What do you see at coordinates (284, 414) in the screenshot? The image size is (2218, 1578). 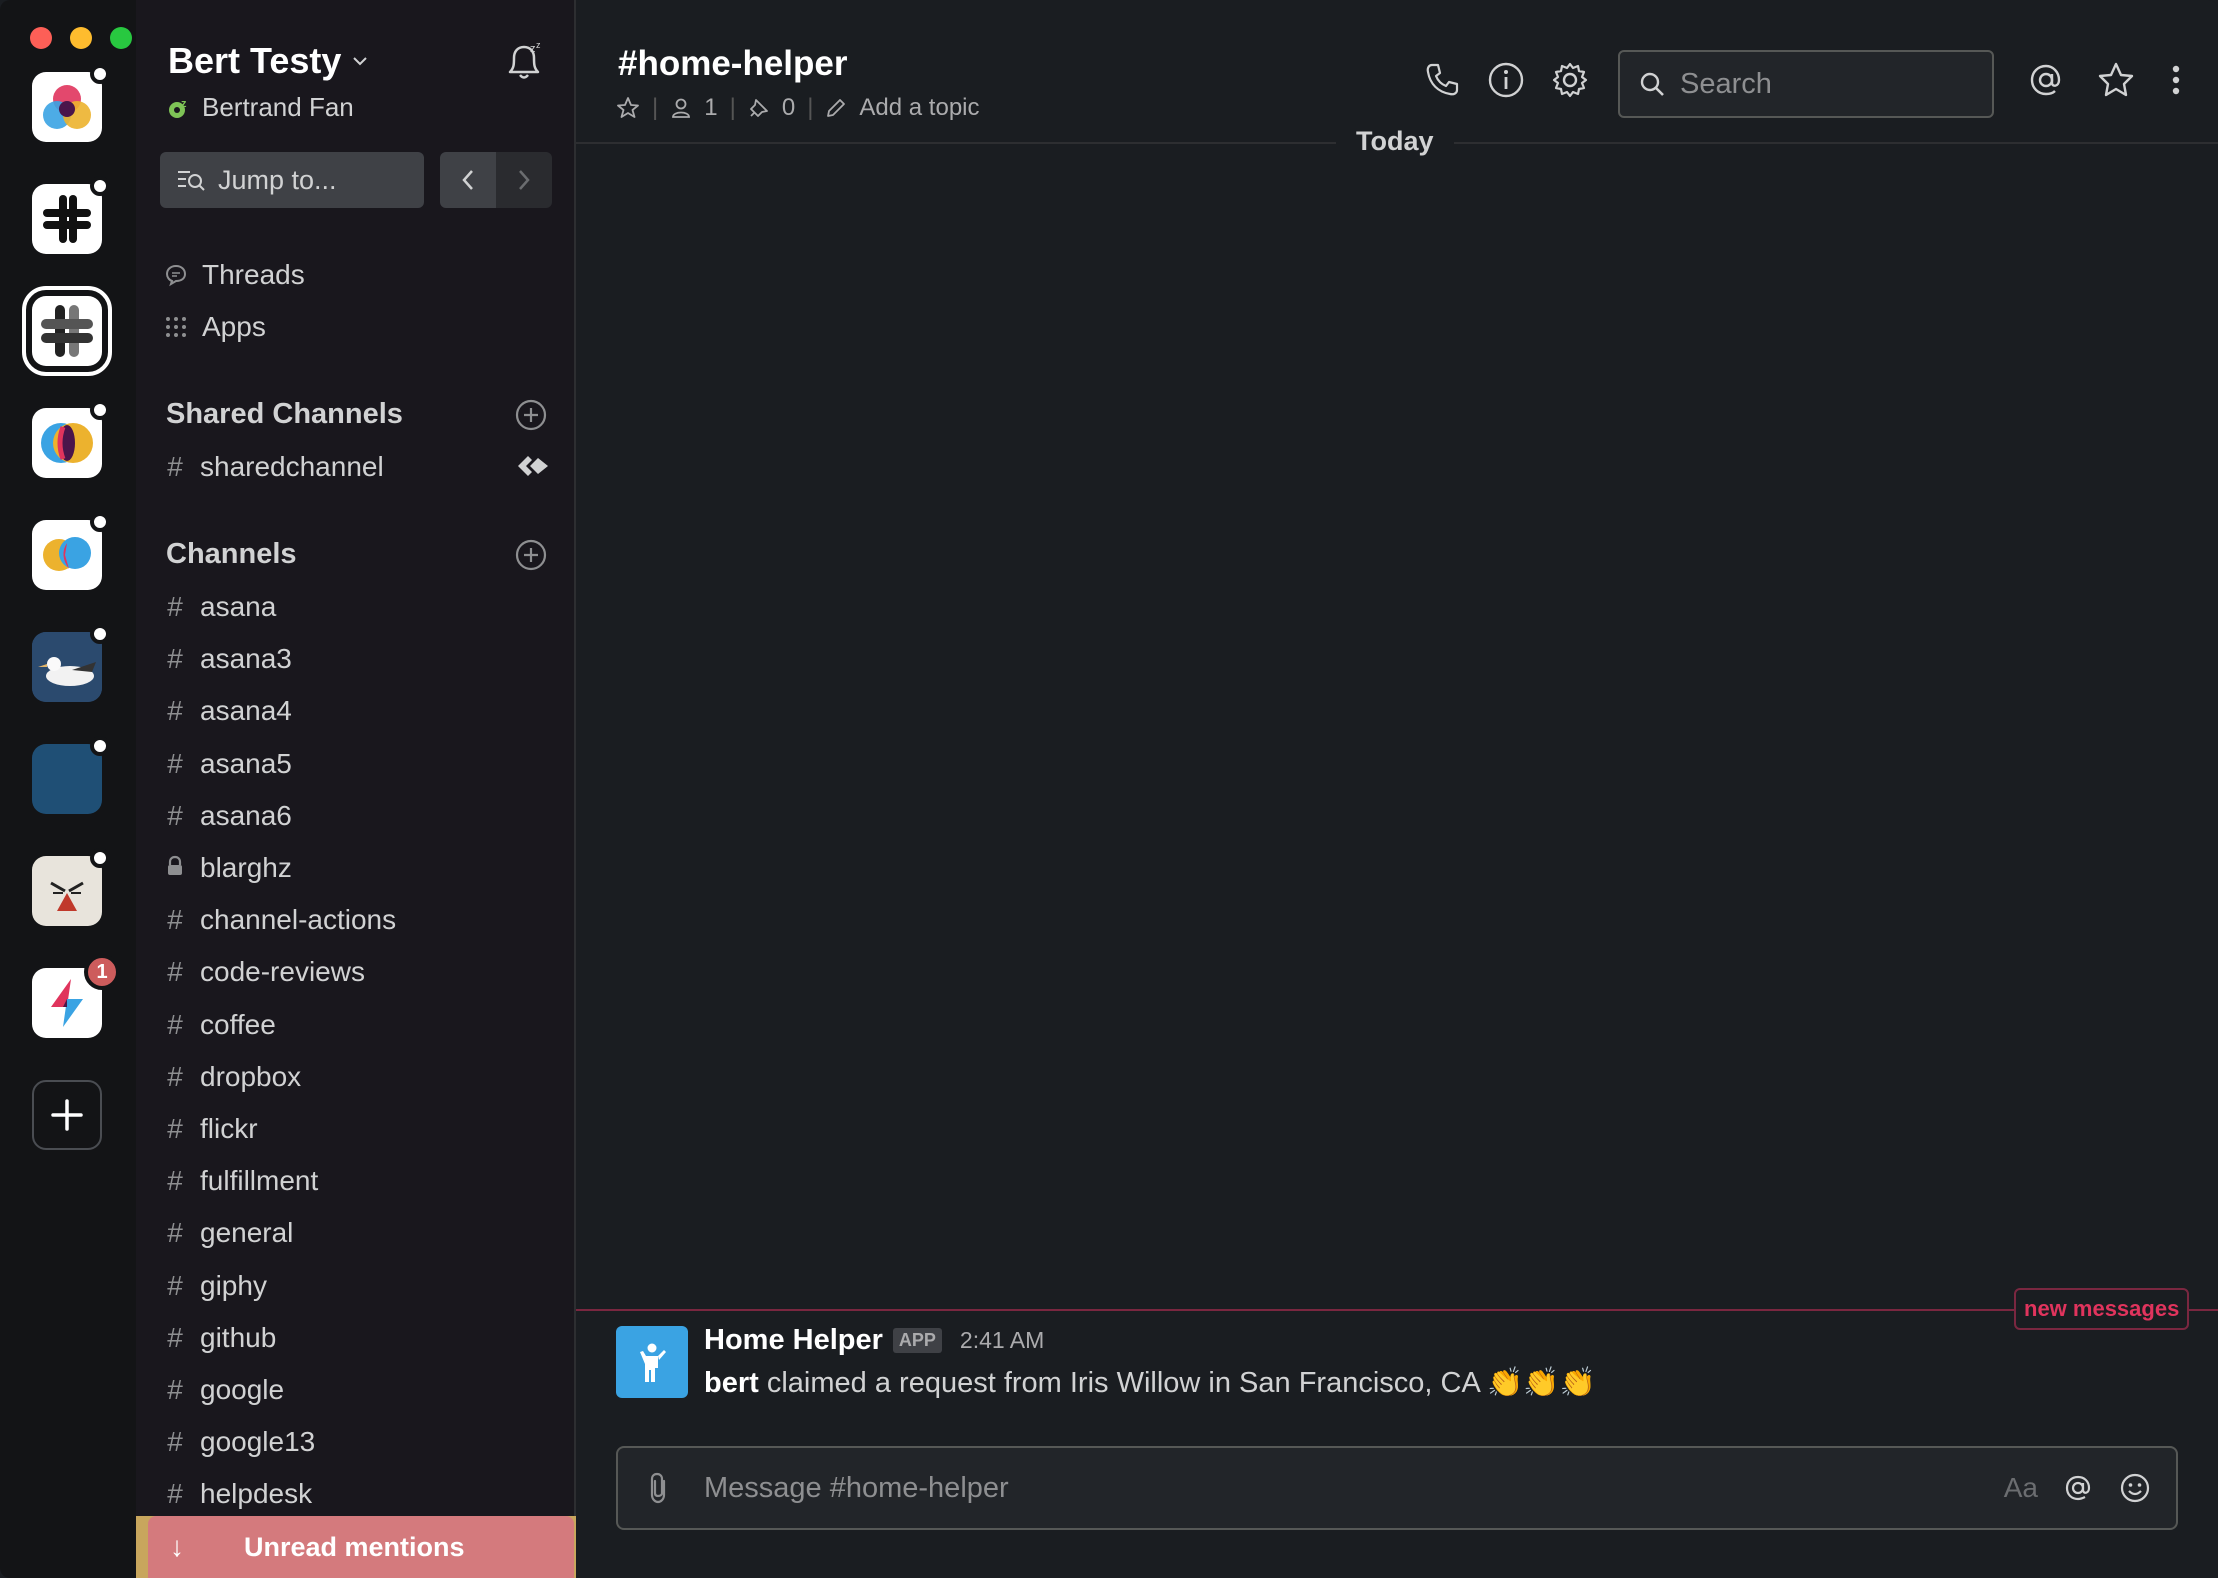 I see `shared-channels-header: Shared Channels` at bounding box center [284, 414].